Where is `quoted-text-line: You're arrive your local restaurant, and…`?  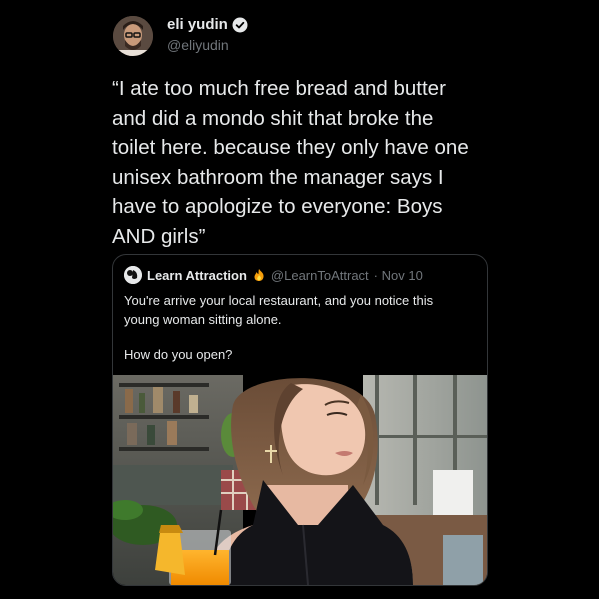
quoted-text-line: You're arrive your local restaurant, and… is located at coordinates (279, 300).